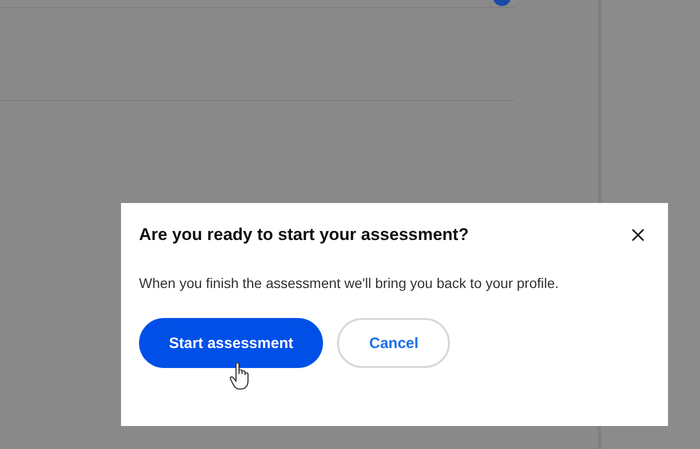 This screenshot has width=700, height=449. I want to click on dialog-title: Are you ready to start your assessment?, so click(304, 235).